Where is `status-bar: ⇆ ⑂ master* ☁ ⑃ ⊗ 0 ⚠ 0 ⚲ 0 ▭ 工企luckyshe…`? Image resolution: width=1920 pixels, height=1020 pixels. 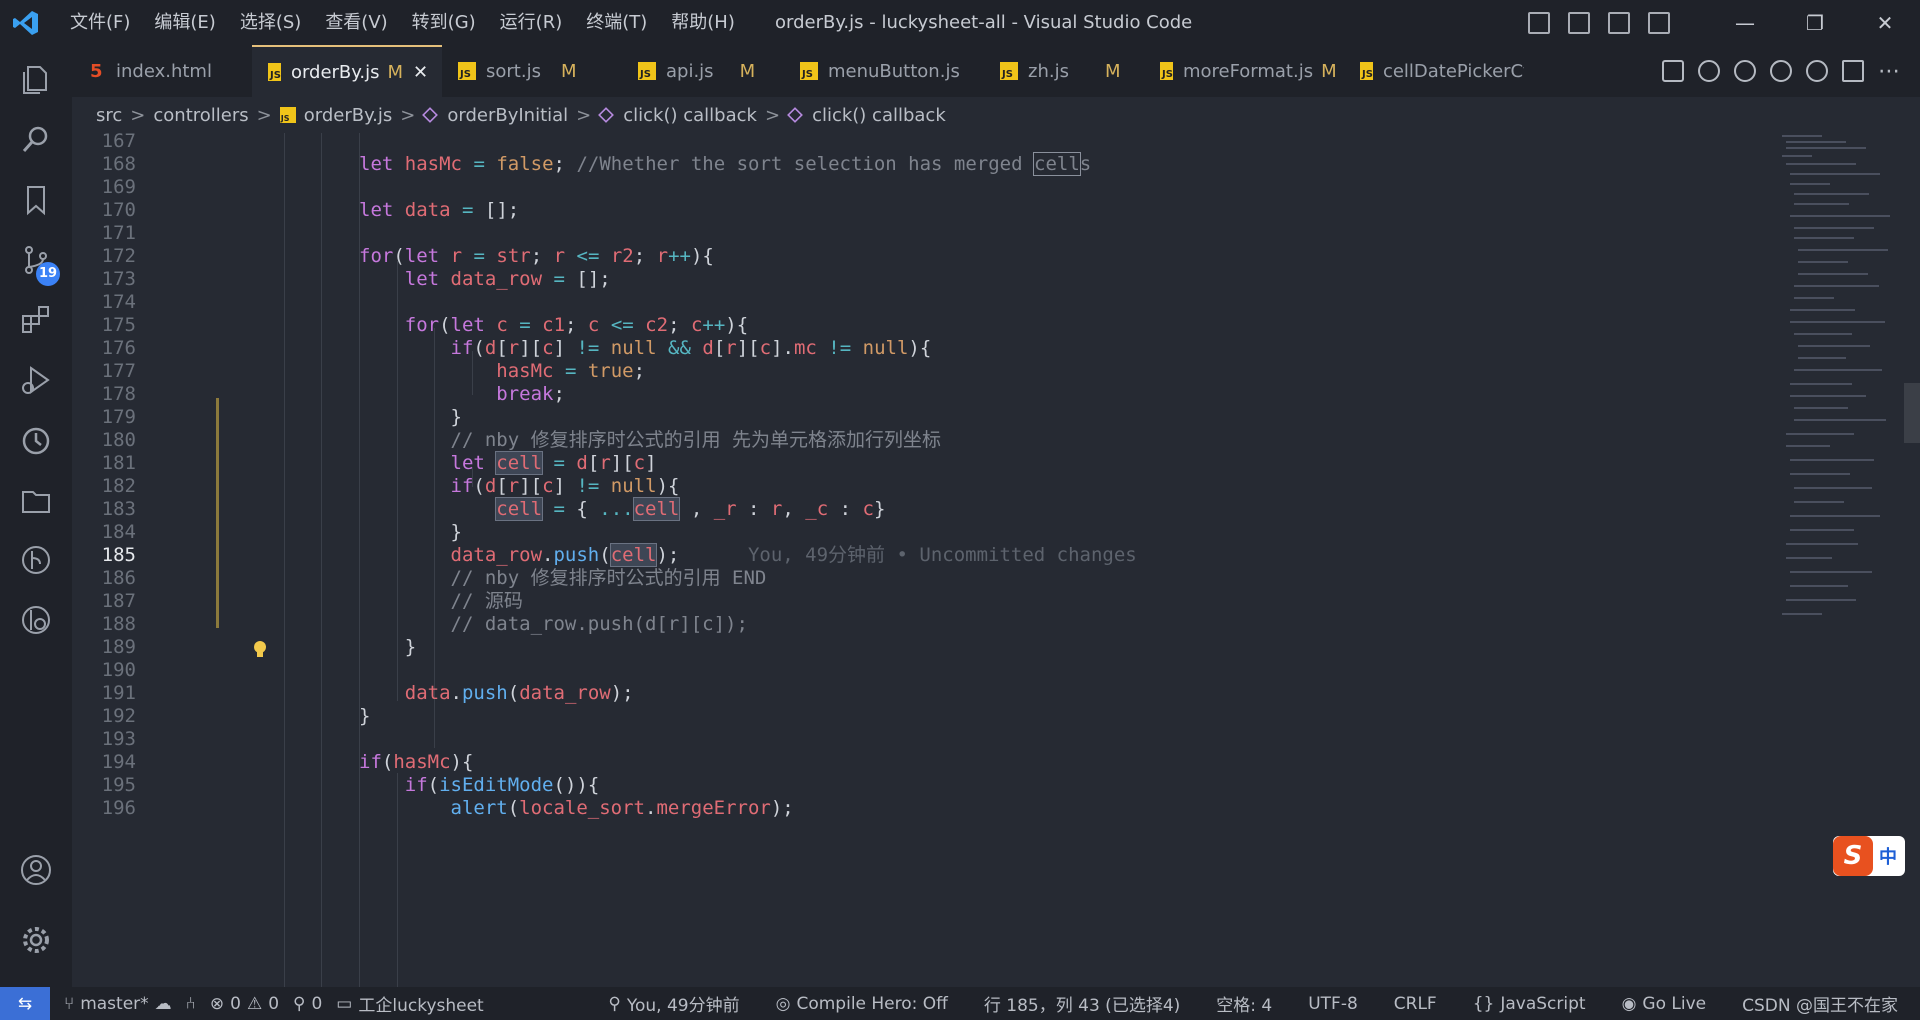
status-bar: ⇆ ⑂ master* ☁ ⑃ ⊗ 0 ⚠ 0 ⚲ 0 ▭ 工企luckyshe… is located at coordinates (960, 1003).